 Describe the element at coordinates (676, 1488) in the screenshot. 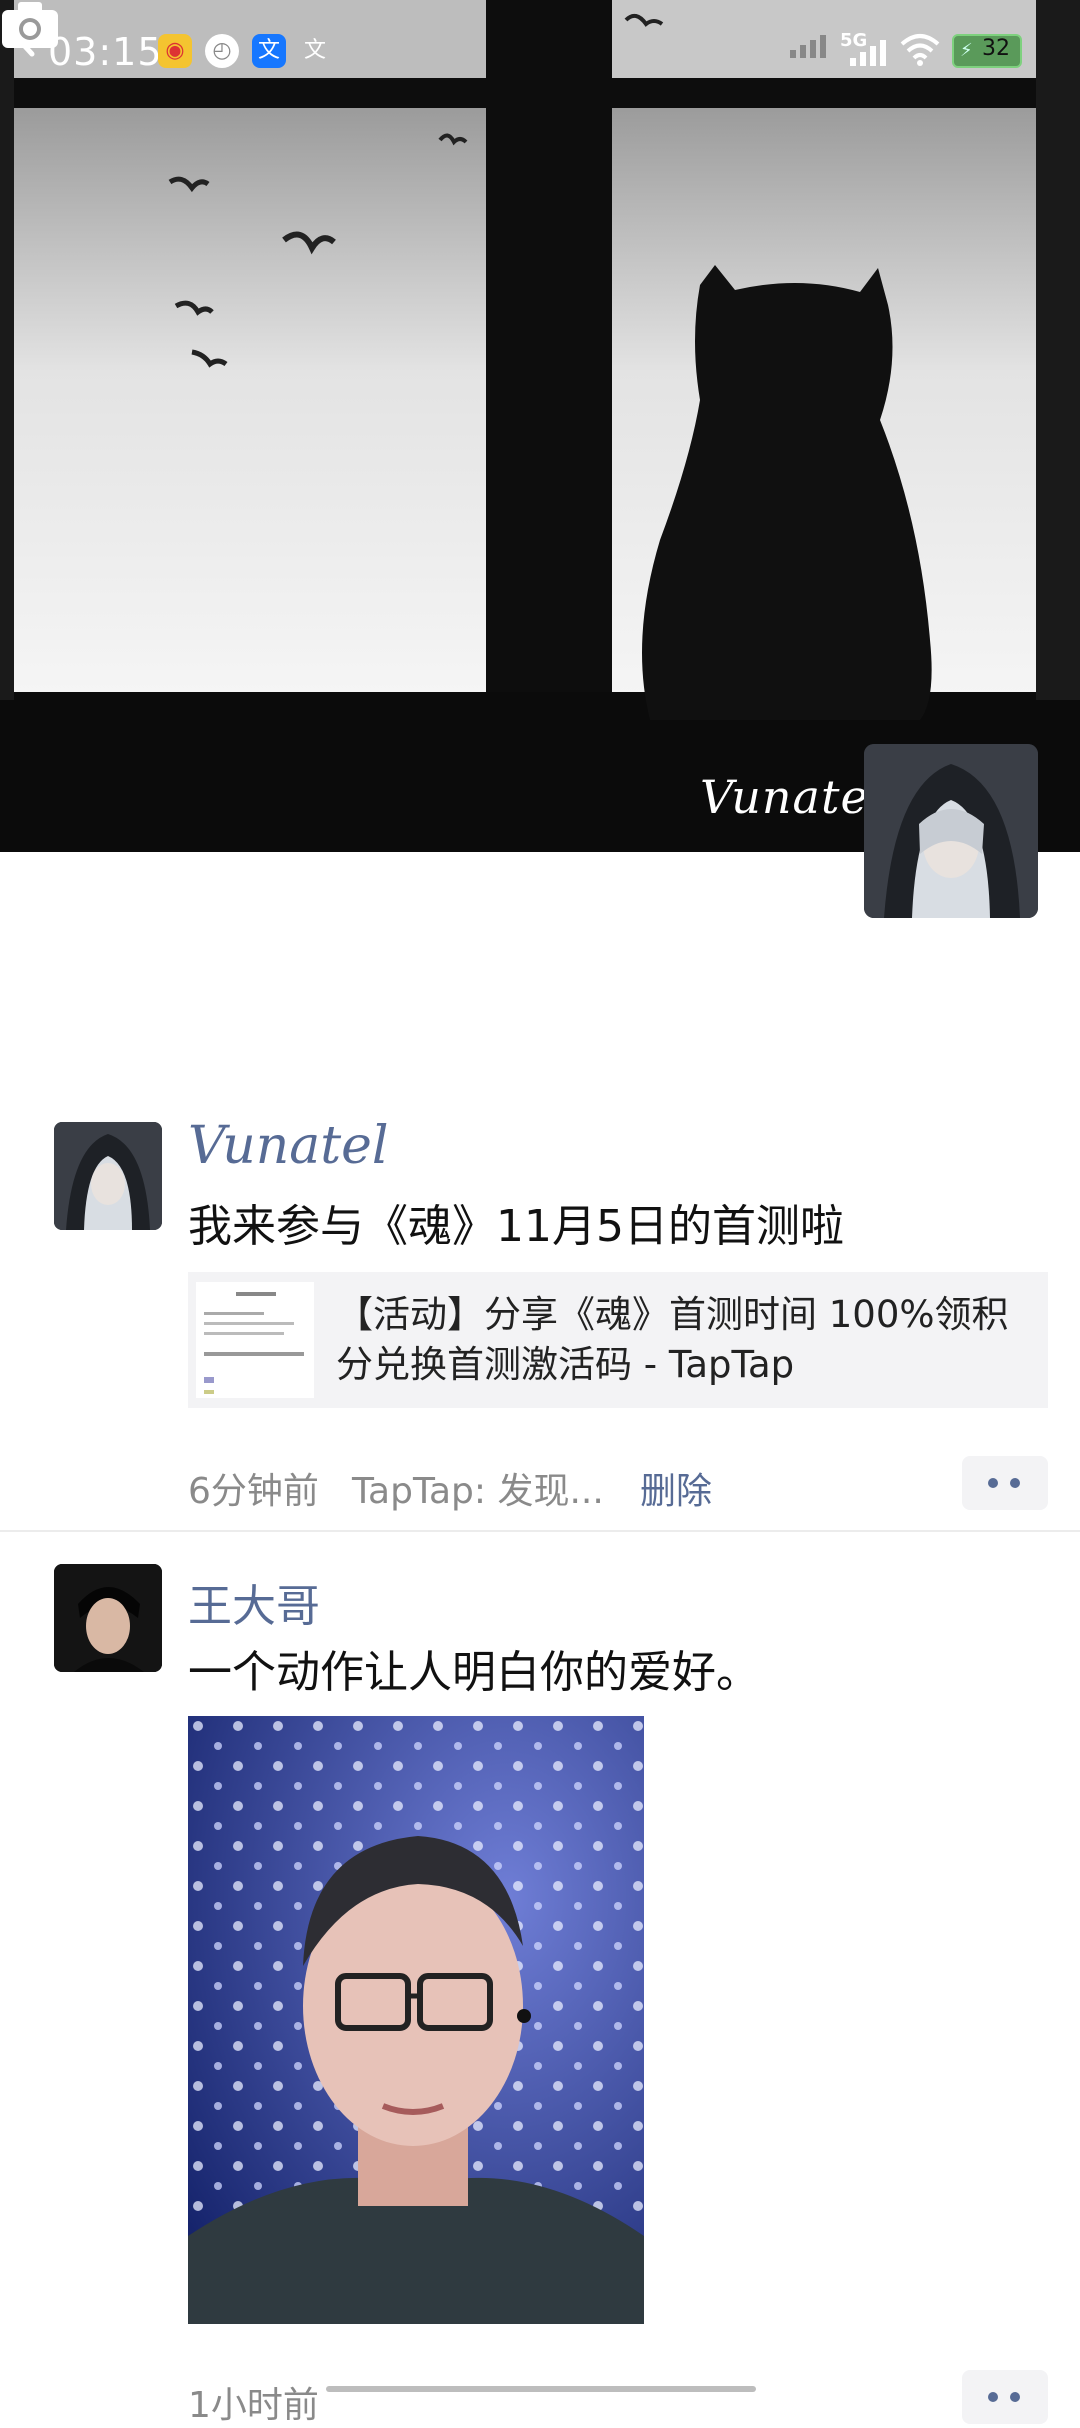

I see `delete-button: 删除` at that location.